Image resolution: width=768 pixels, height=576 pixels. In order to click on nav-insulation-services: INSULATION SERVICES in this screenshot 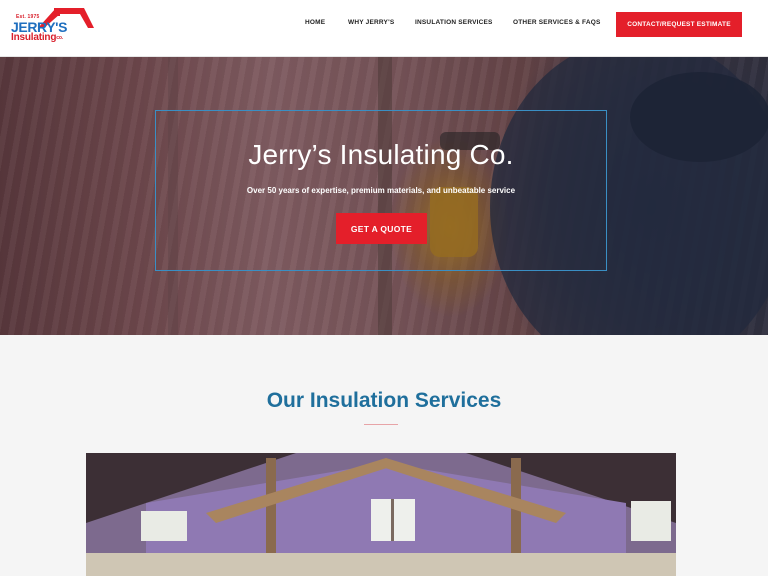, I will do `click(454, 22)`.